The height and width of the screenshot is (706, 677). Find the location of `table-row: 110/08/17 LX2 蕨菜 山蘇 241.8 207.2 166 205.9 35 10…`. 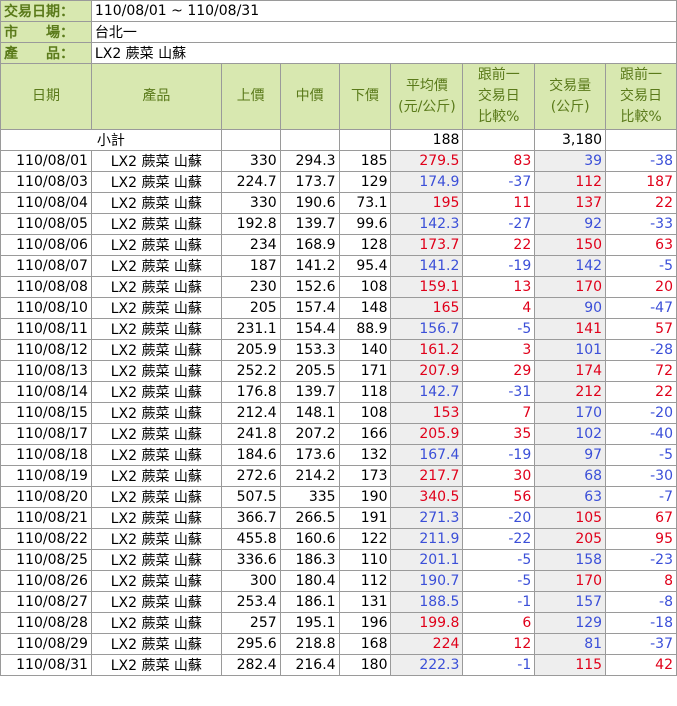

table-row: 110/08/17 LX2 蕨菜 山蘇 241.8 207.2 166 205.9 35 10… is located at coordinates (338, 434).